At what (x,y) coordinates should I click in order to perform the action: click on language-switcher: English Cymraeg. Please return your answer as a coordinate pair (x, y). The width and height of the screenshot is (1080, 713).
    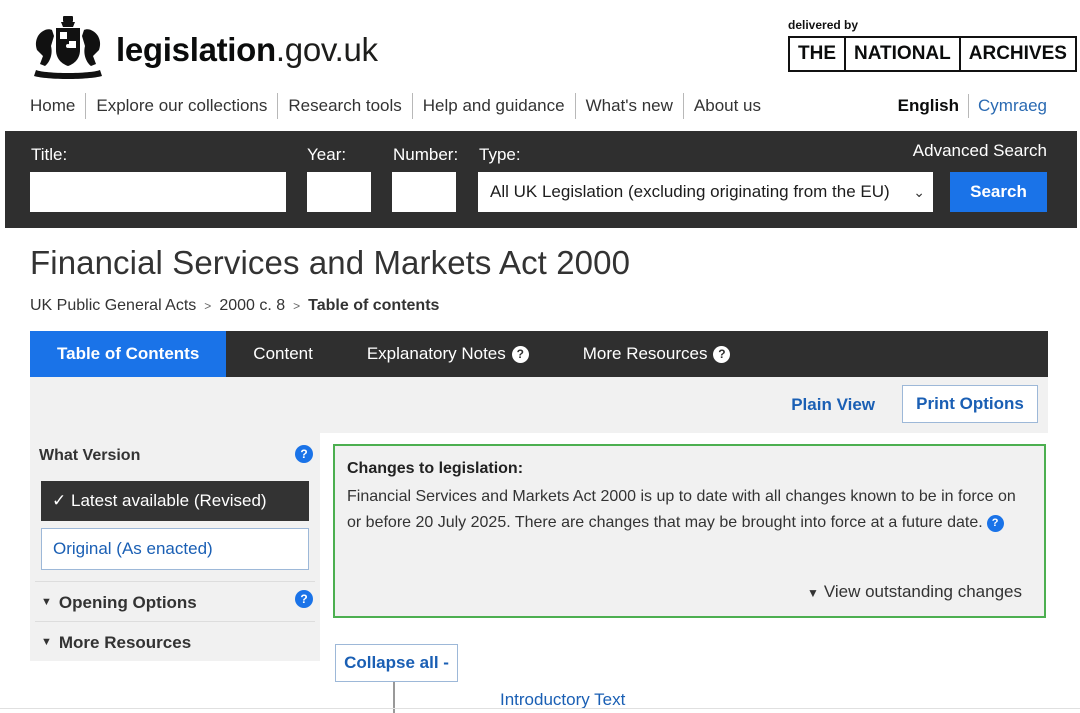
    Looking at the image, I should click on (972, 106).